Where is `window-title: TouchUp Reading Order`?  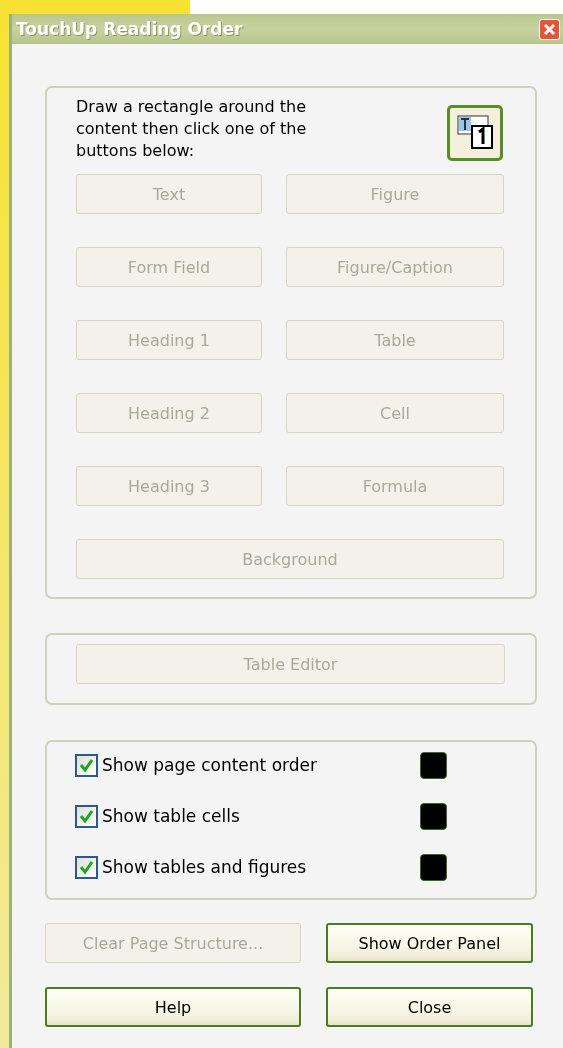 window-title: TouchUp Reading Order is located at coordinates (129, 29).